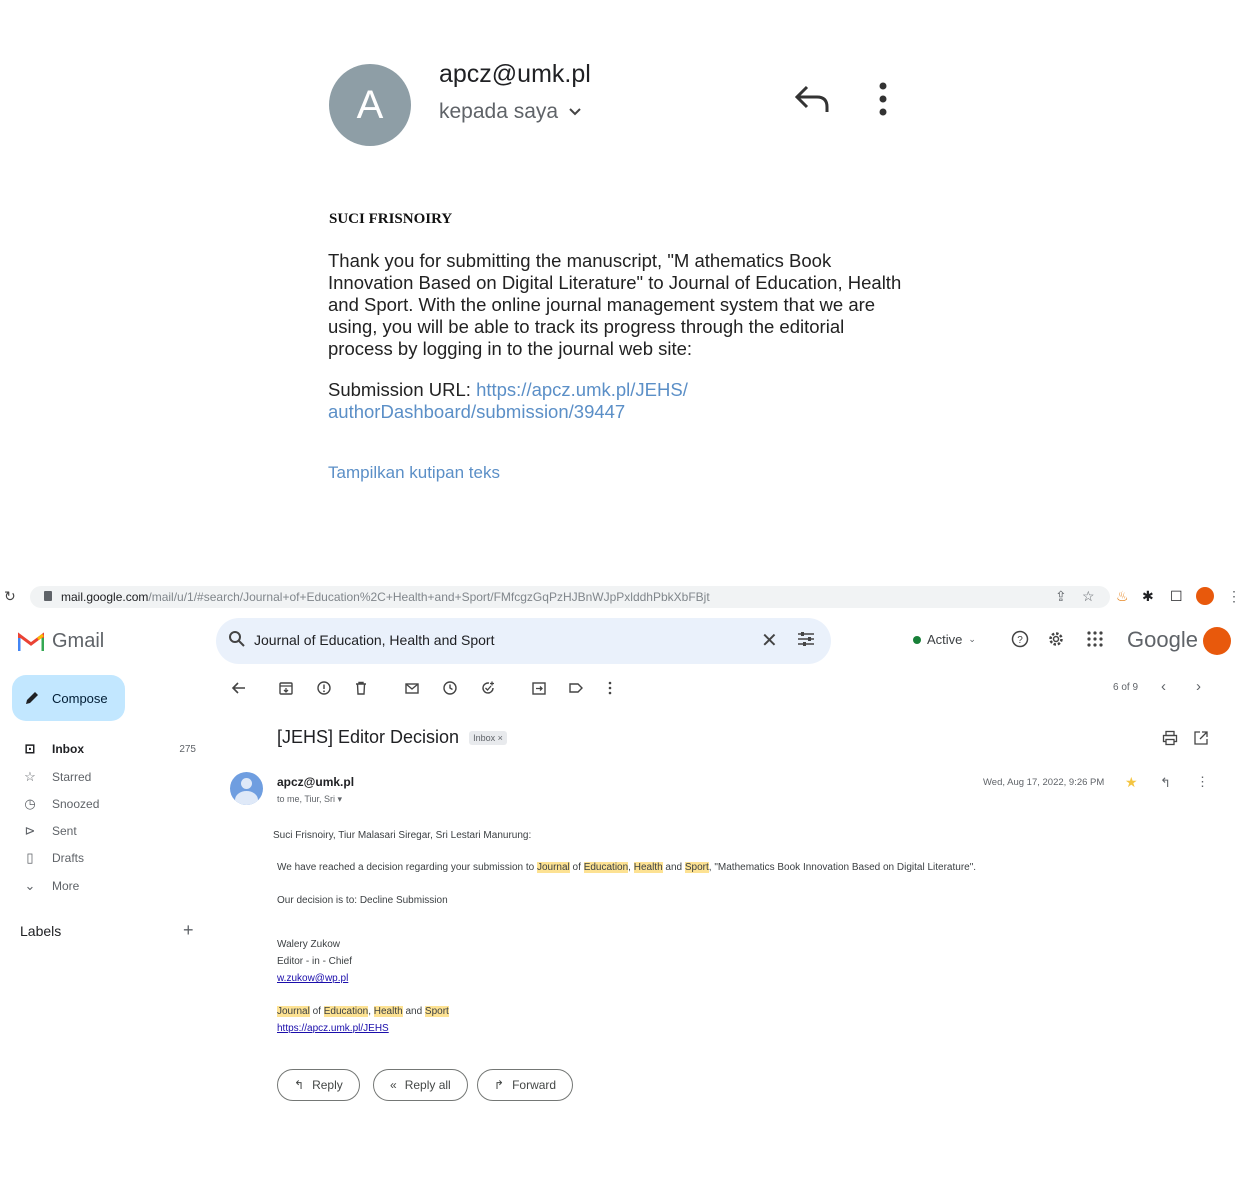  What do you see at coordinates (315, 782) in the screenshot?
I see `sender-name: apcz@umk.pl` at bounding box center [315, 782].